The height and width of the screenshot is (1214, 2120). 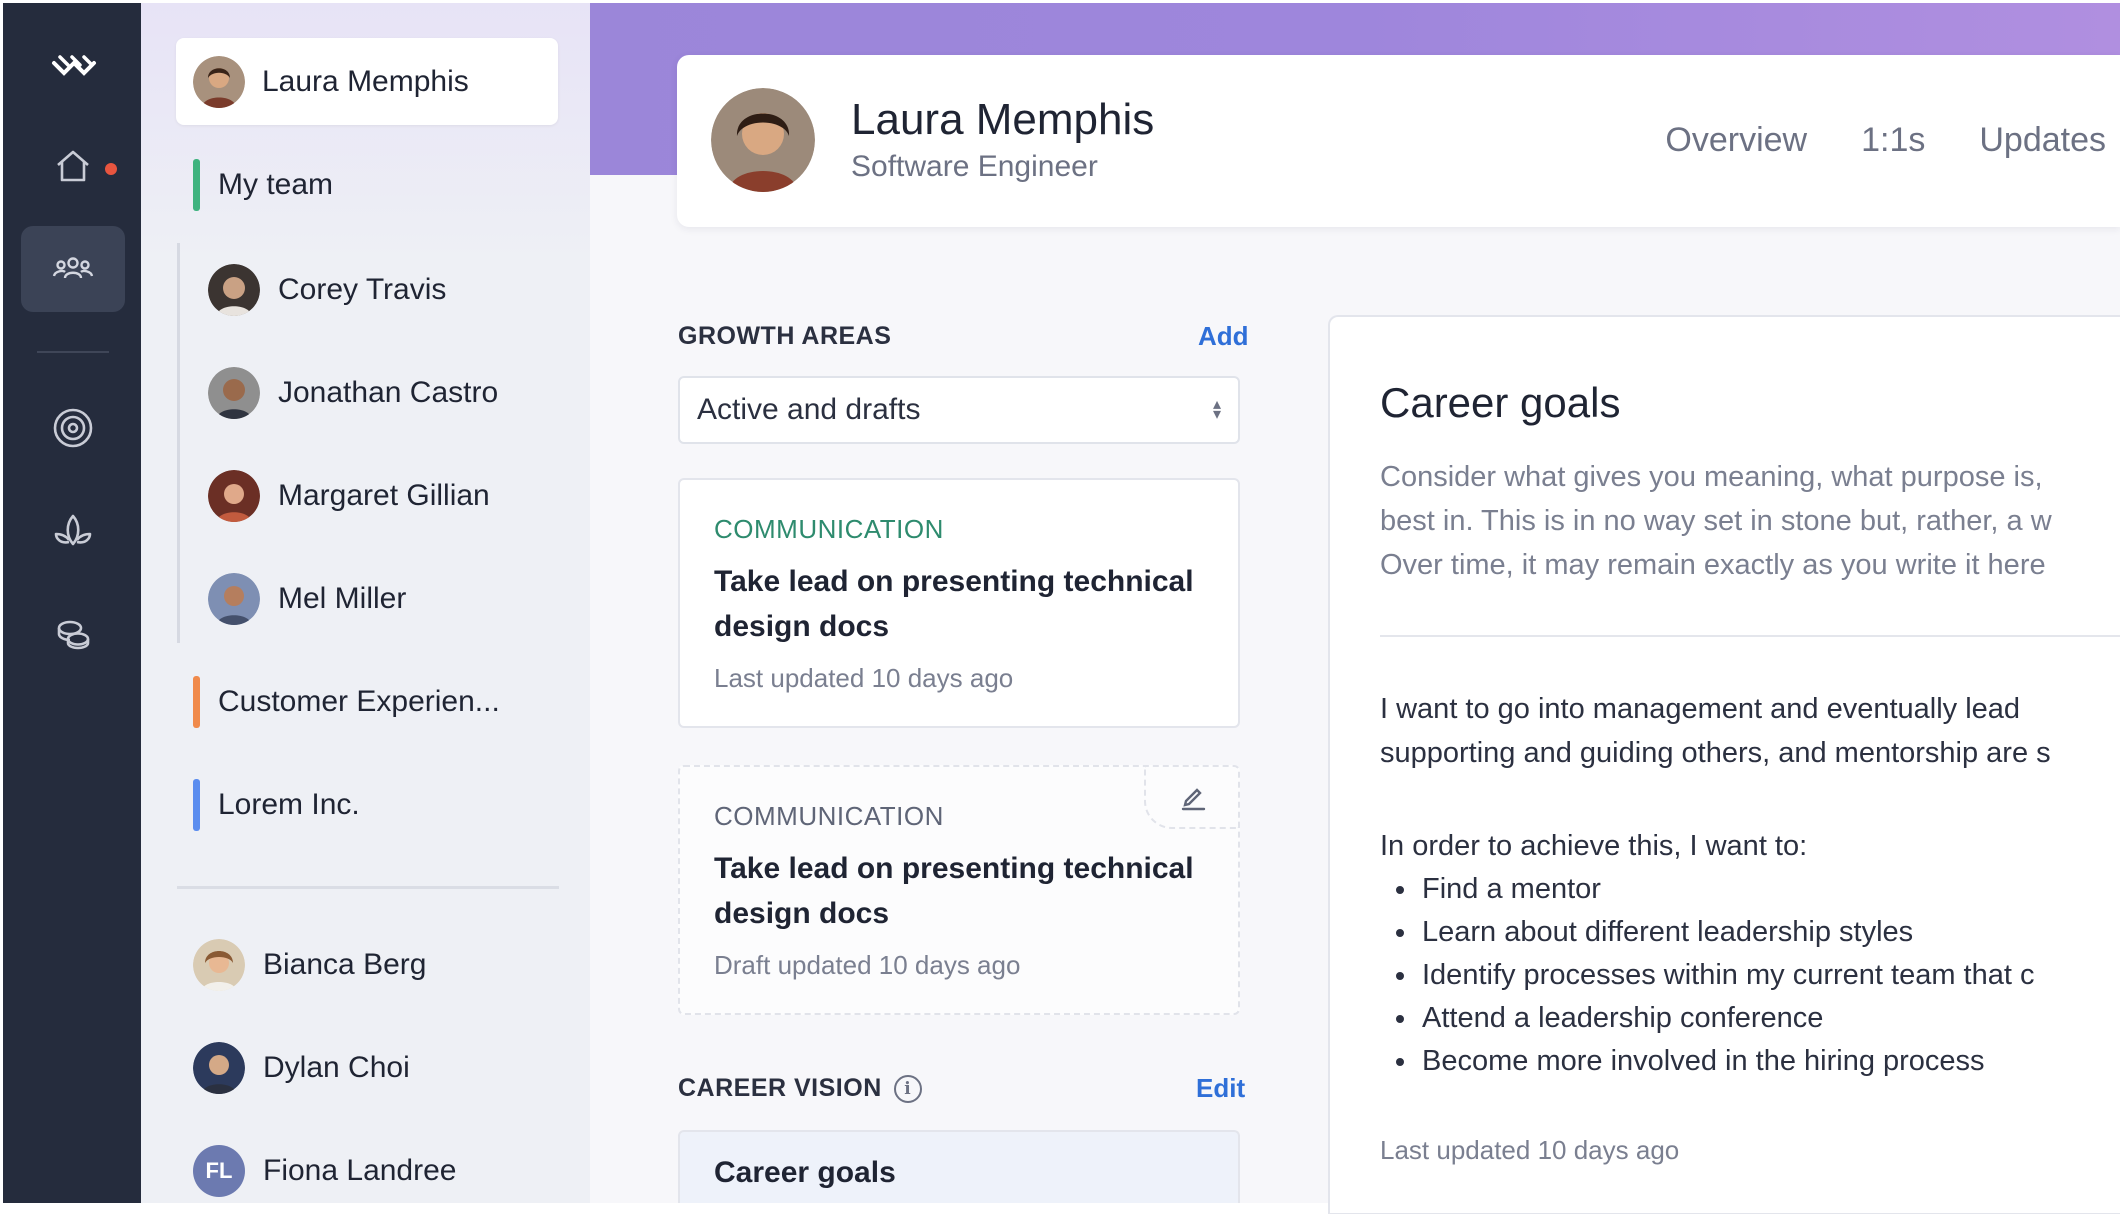 What do you see at coordinates (362, 289) in the screenshot?
I see `member-name: Corey Travis` at bounding box center [362, 289].